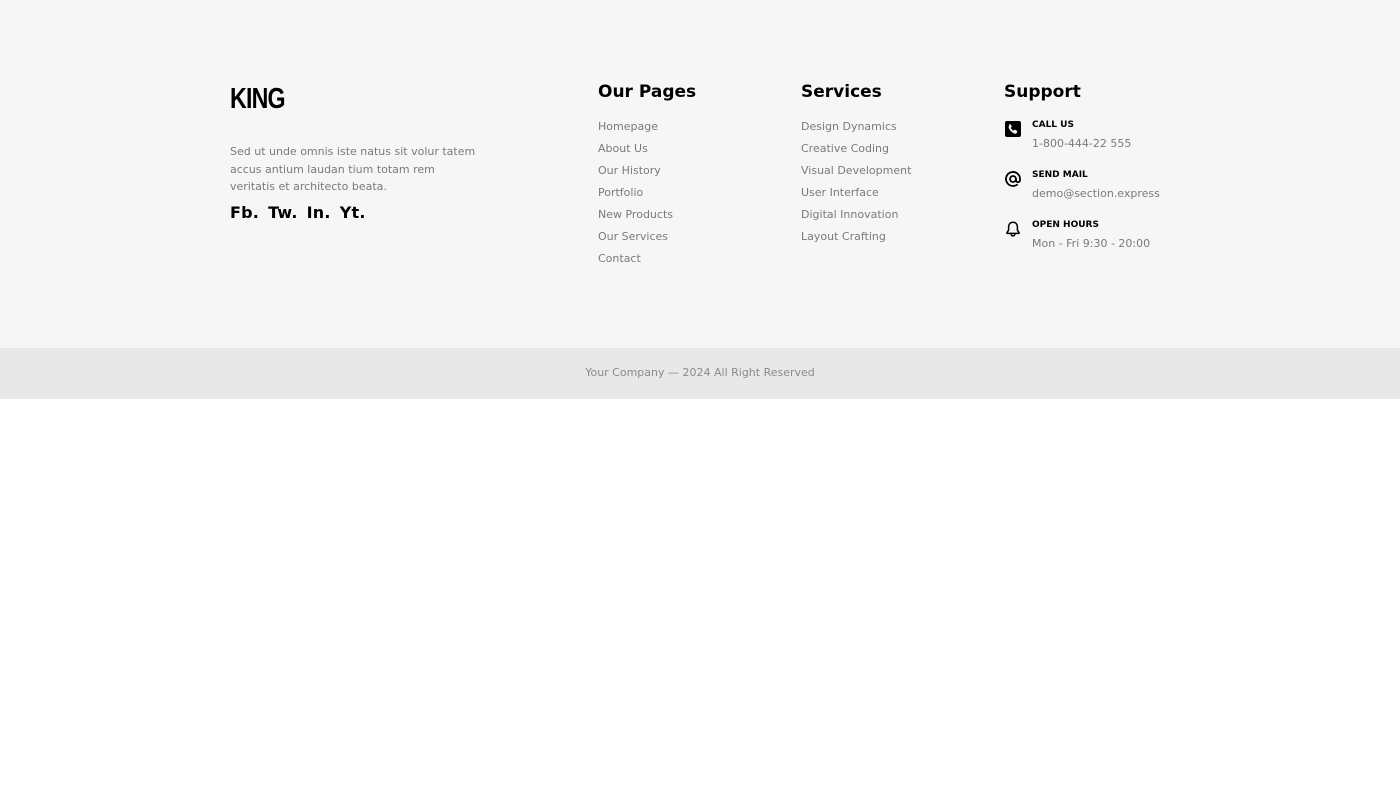 Image resolution: width=1400 pixels, height=788 pixels. What do you see at coordinates (1053, 125) in the screenshot?
I see `call-us-label: CALL US` at bounding box center [1053, 125].